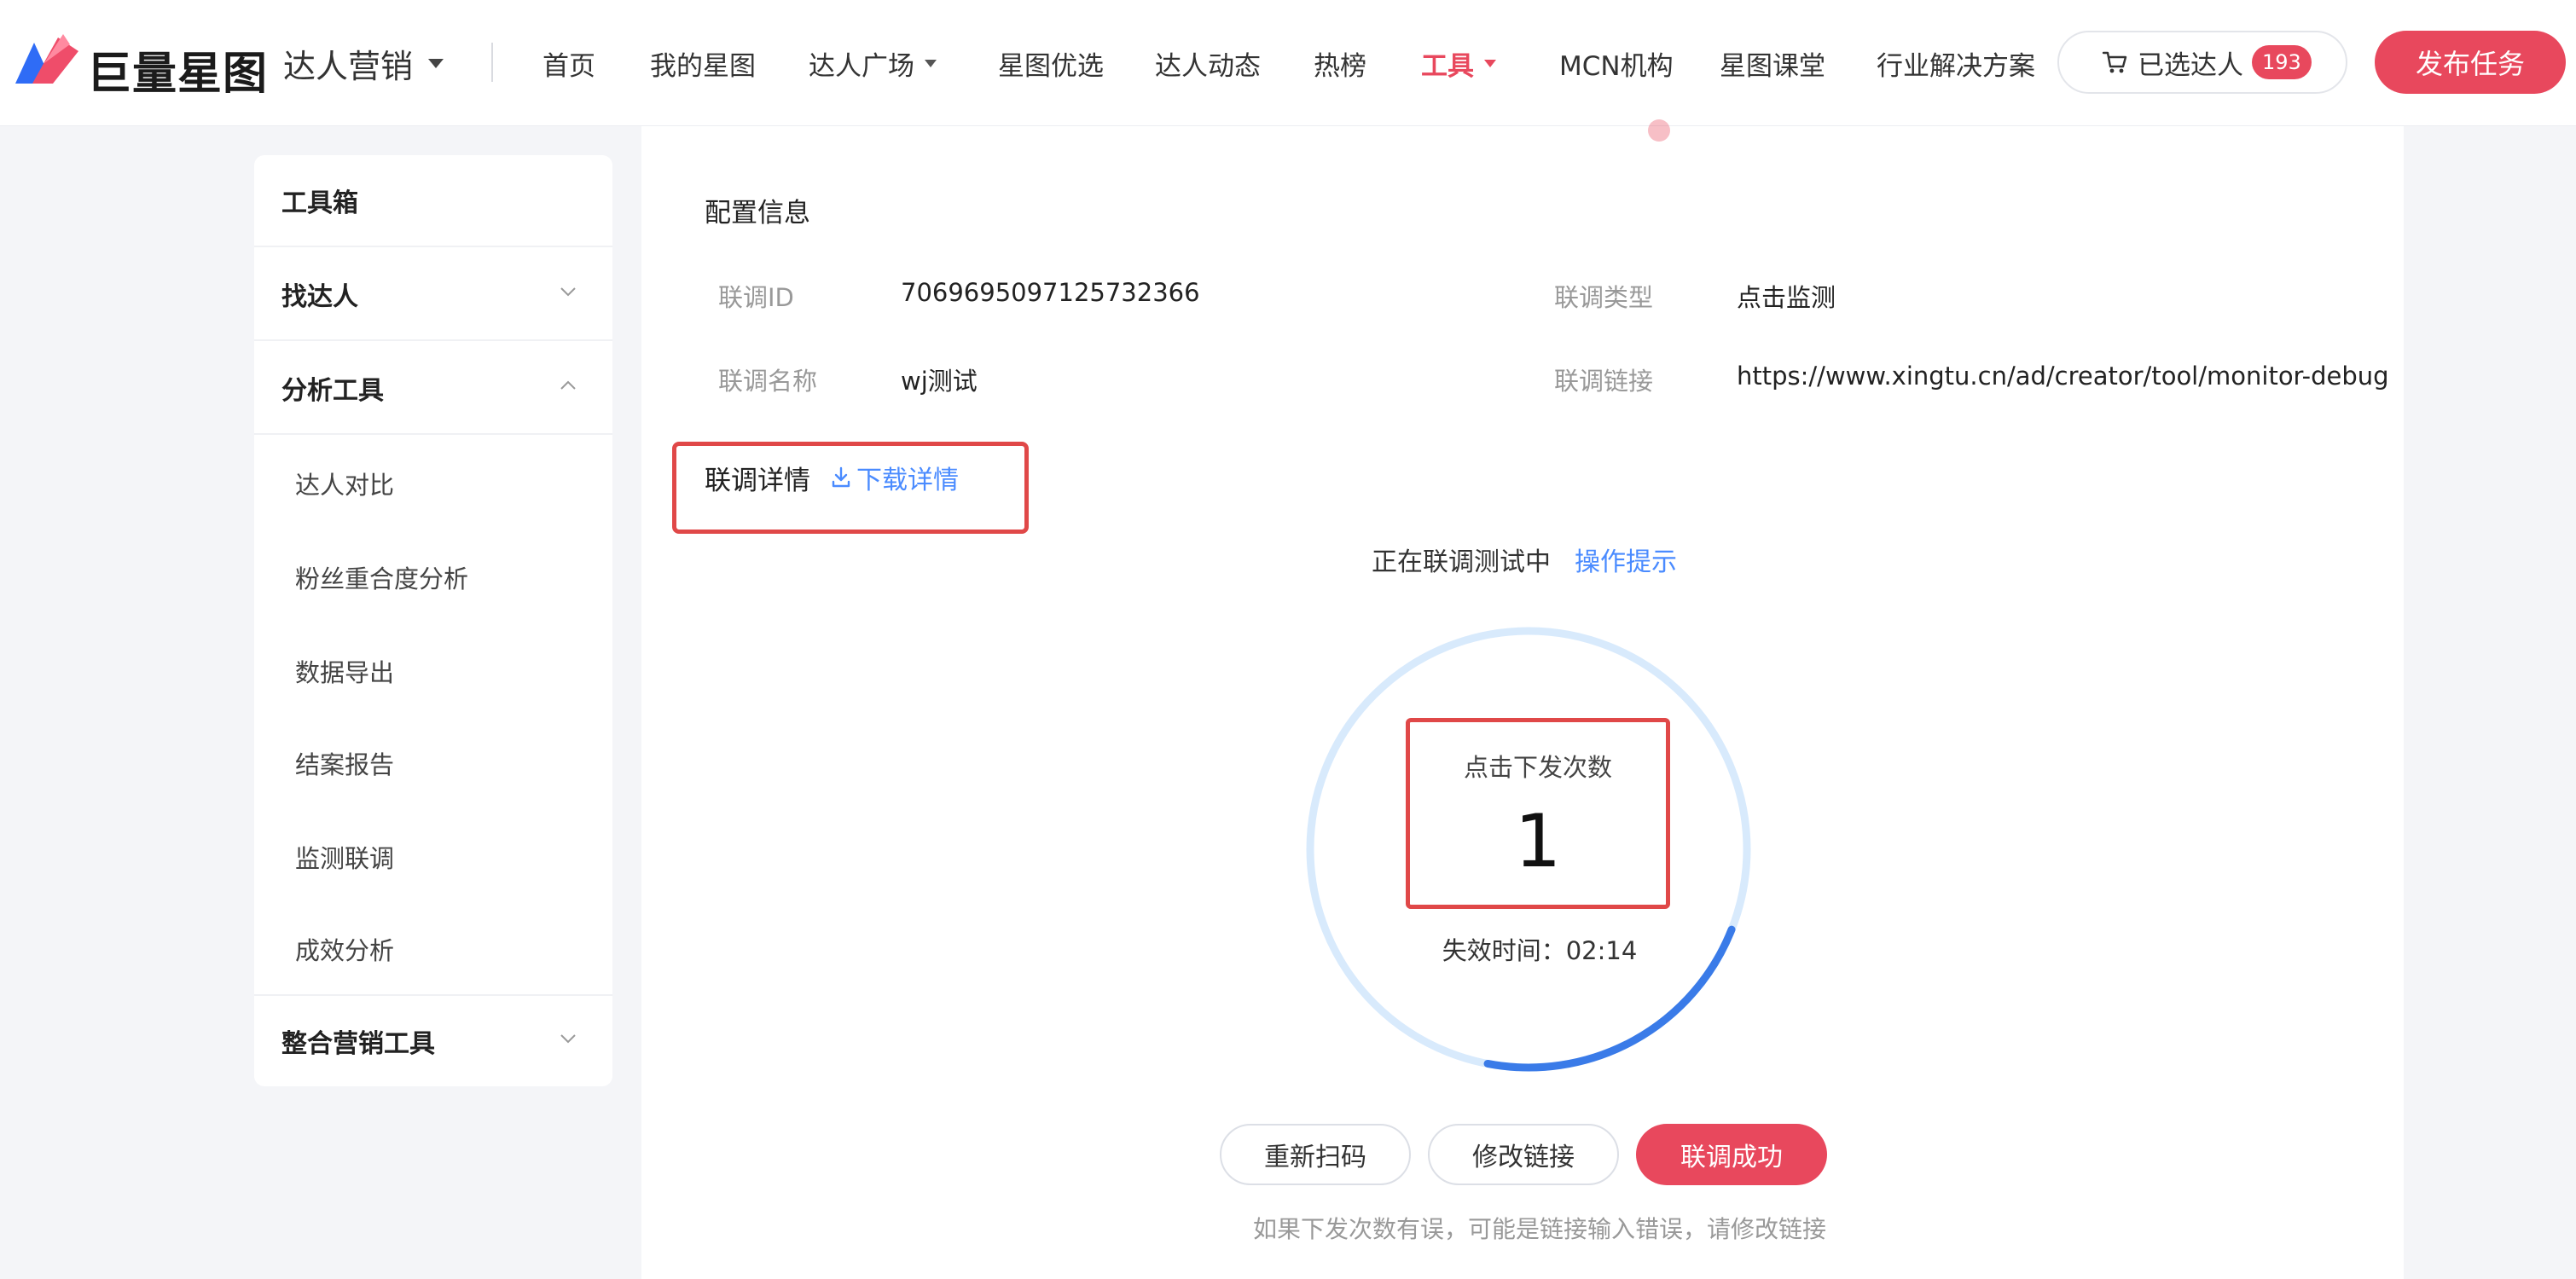  Describe the element at coordinates (433, 671) in the screenshot. I see `sidebar-item-data-export: 数据导出` at that location.